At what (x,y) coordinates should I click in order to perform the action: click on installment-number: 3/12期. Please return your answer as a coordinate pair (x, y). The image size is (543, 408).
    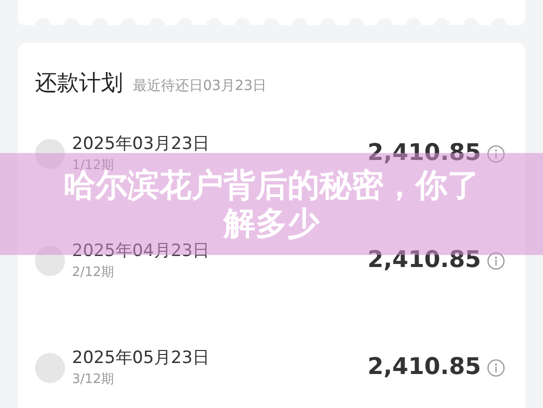
    Looking at the image, I should click on (94, 379).